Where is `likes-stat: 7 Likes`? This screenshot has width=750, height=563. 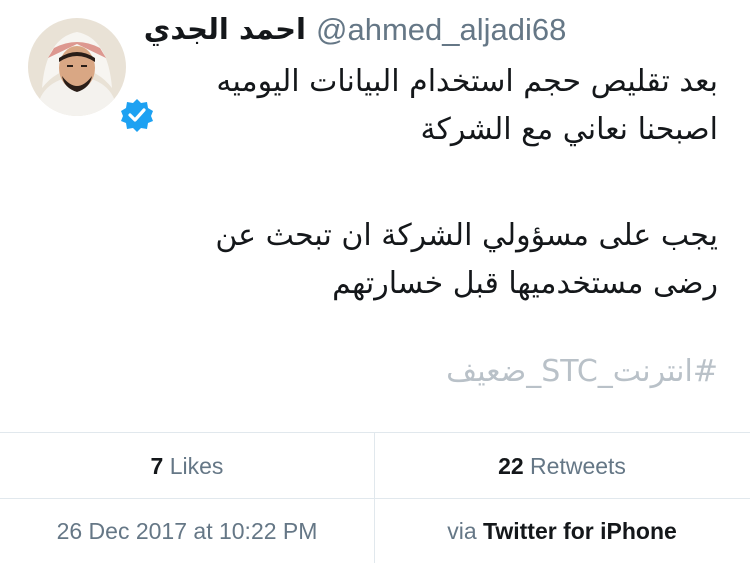 likes-stat: 7 Likes is located at coordinates (187, 466).